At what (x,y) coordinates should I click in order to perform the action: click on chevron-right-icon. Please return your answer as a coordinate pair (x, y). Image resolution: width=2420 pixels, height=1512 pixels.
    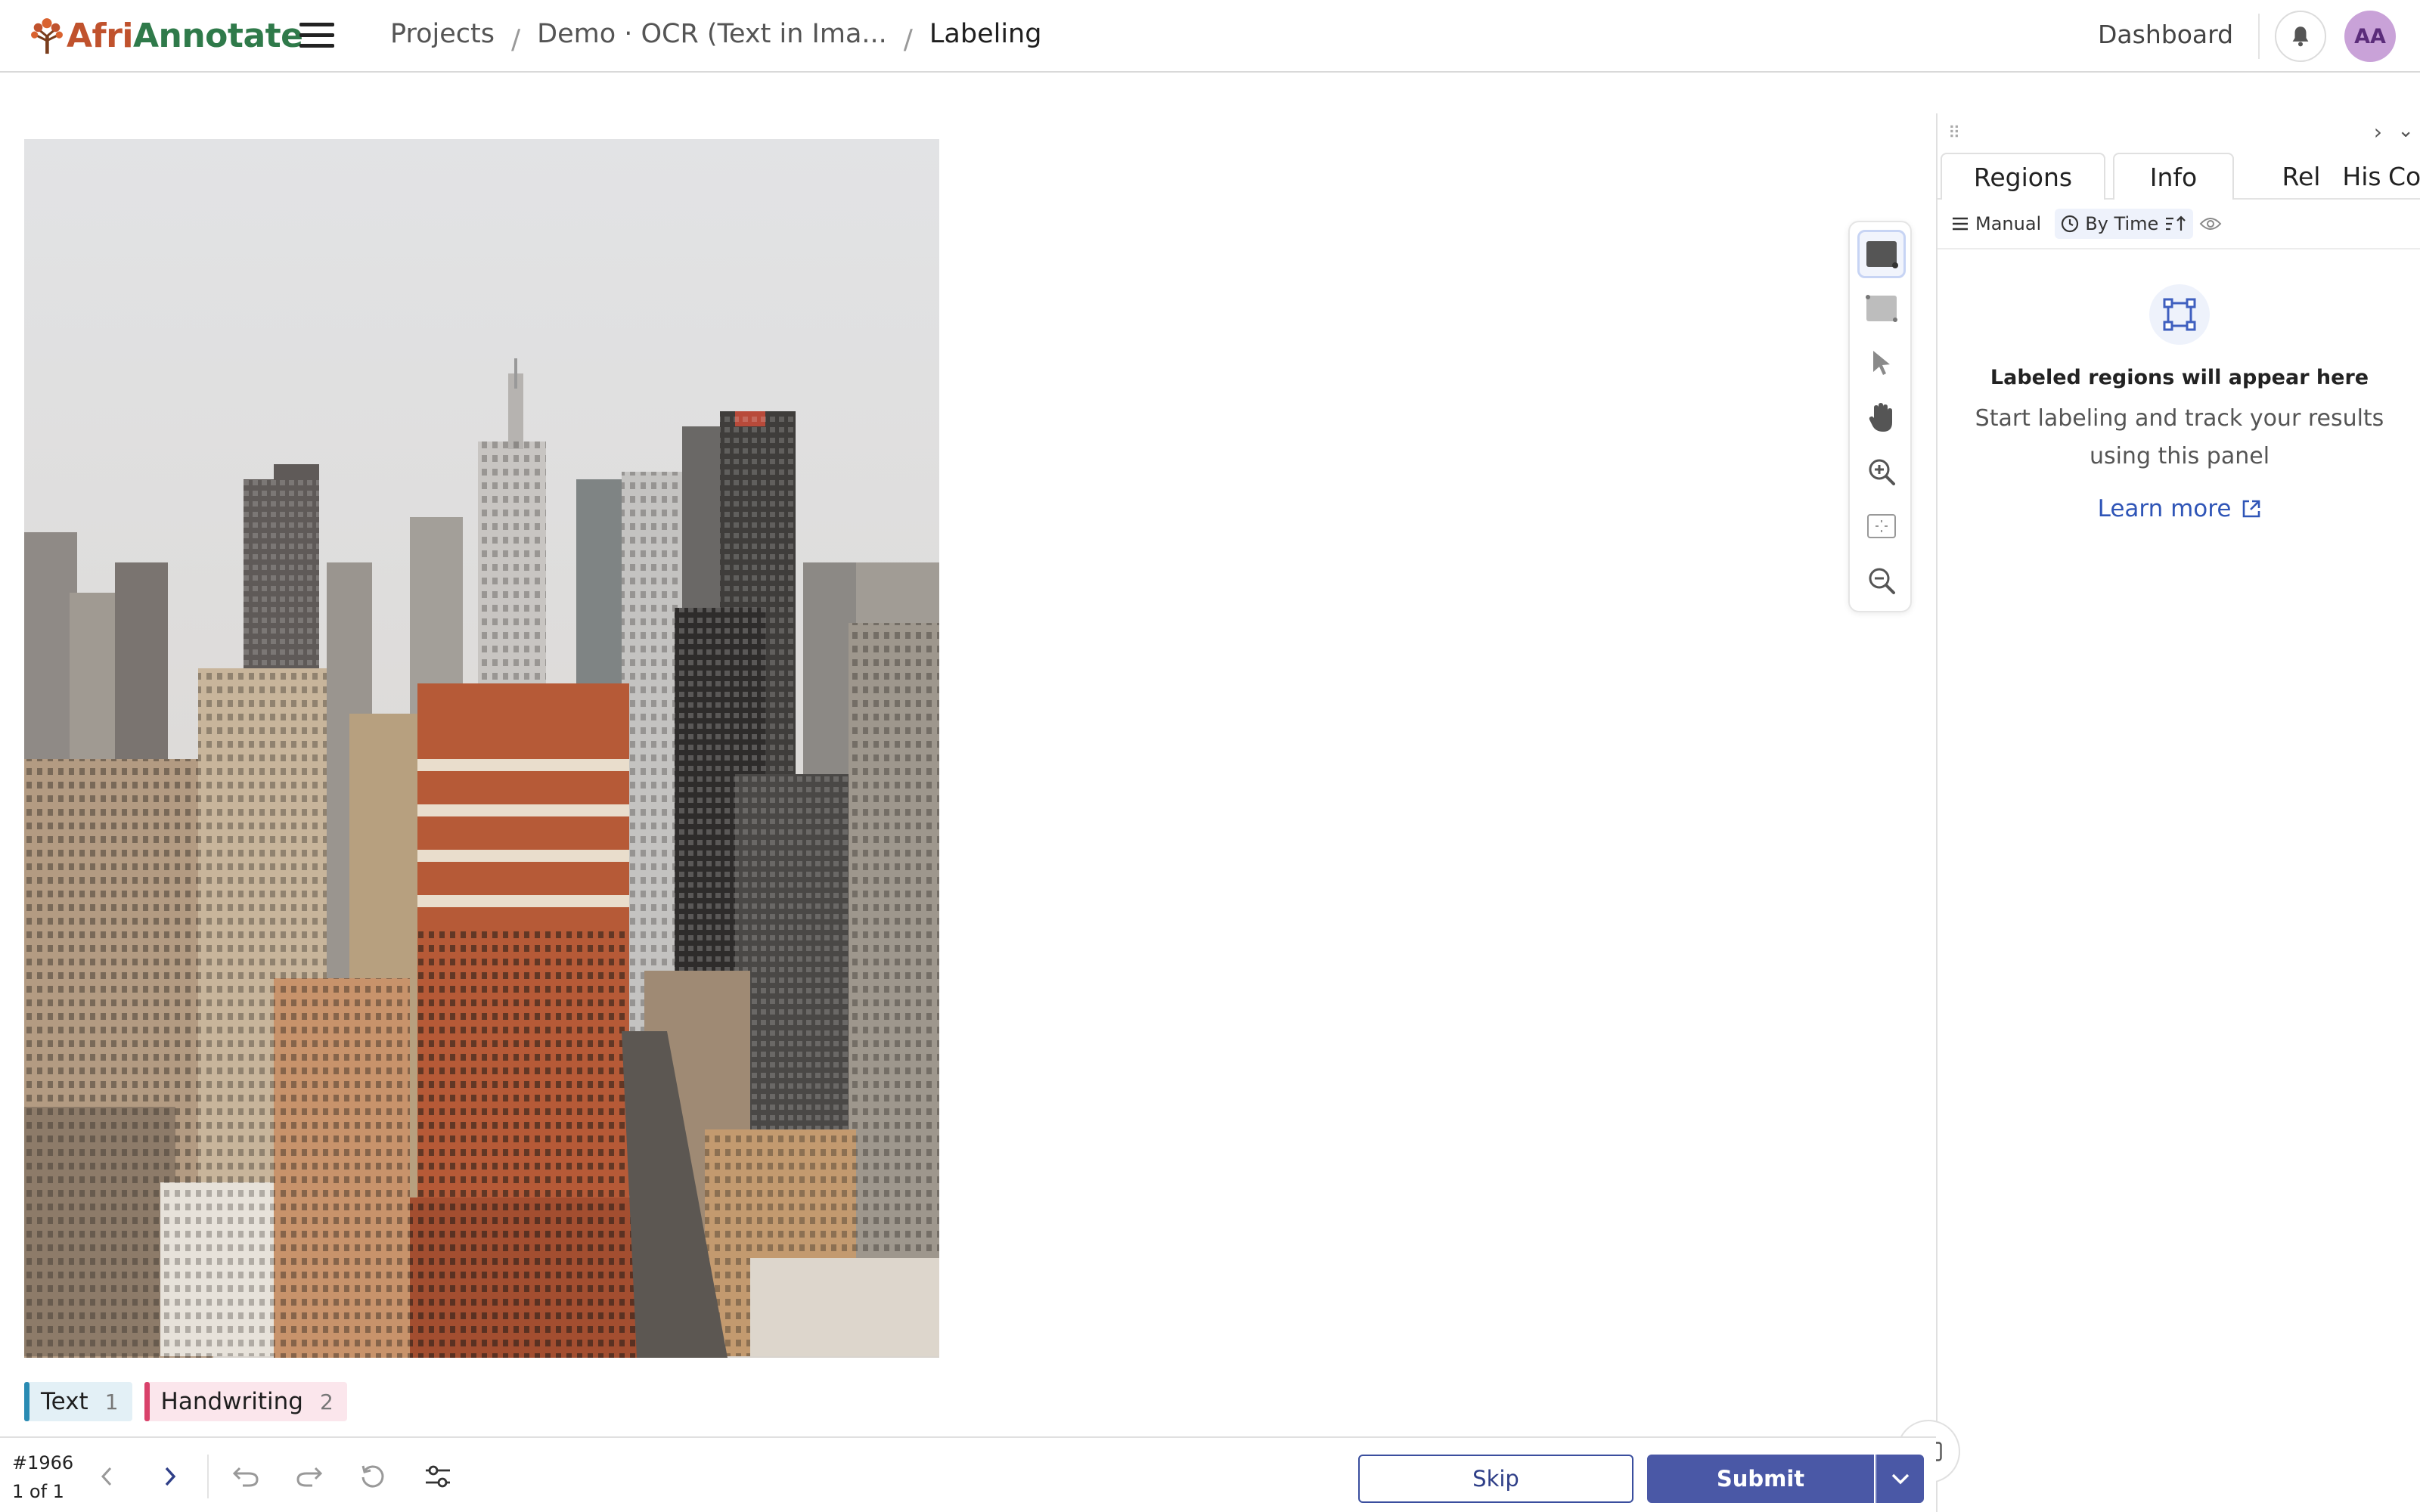
    Looking at the image, I should click on (170, 1476).